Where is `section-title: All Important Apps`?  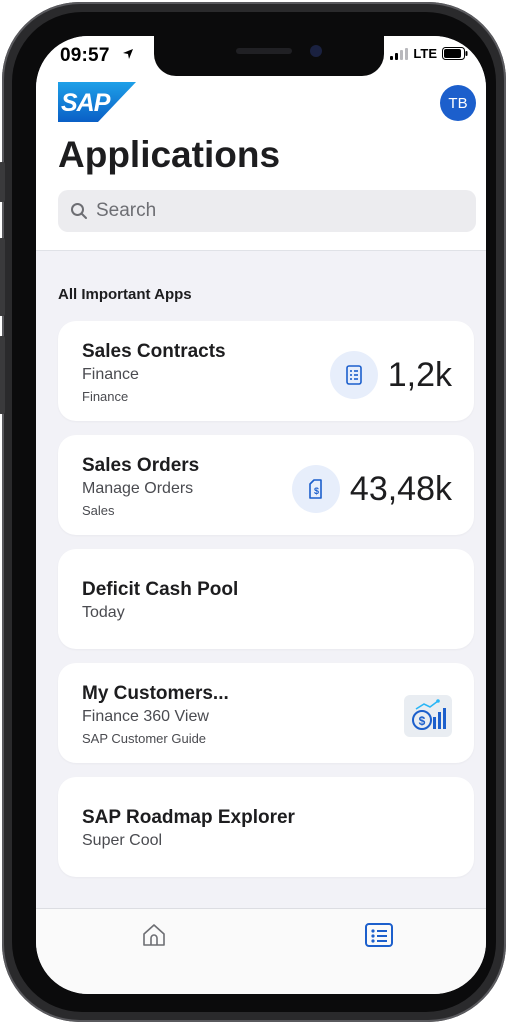 section-title: All Important Apps is located at coordinates (125, 294).